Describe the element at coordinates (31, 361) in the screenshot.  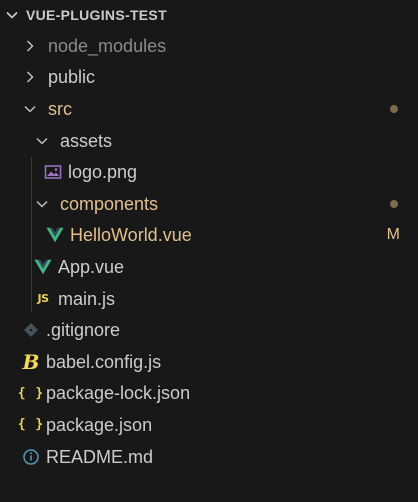
I see `babel-file-icon: B` at that location.